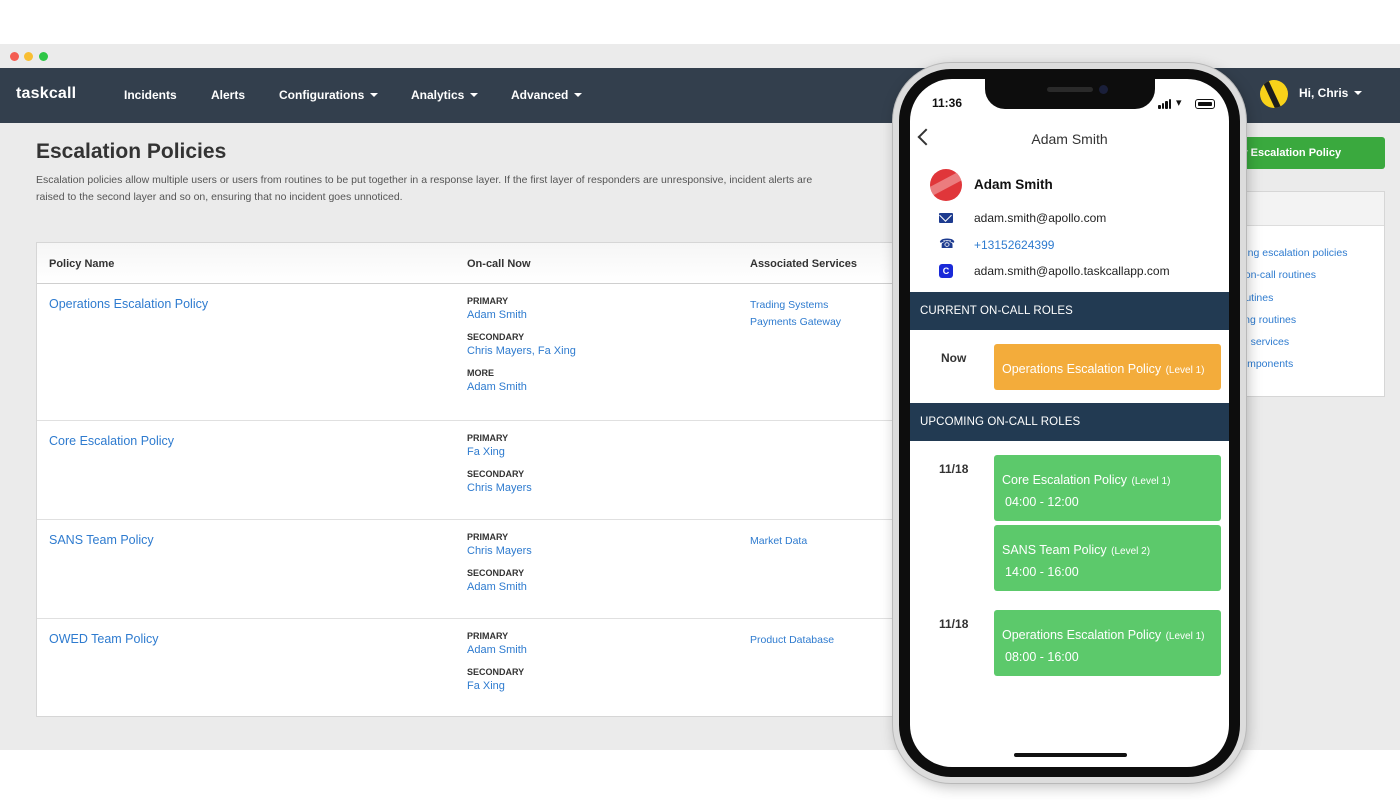 The image size is (1400, 800). What do you see at coordinates (1070, 89) in the screenshot?
I see `speaker-grille` at bounding box center [1070, 89].